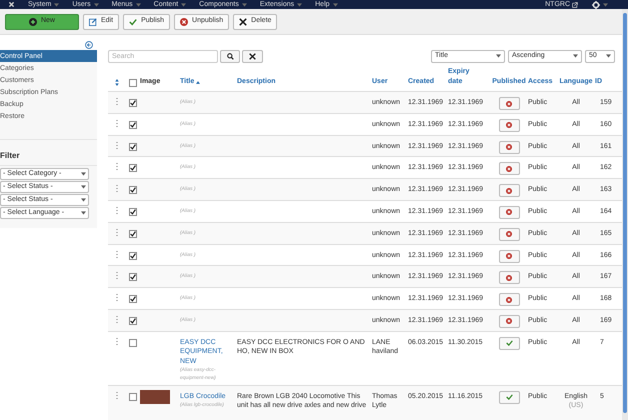 The height and width of the screenshot is (420, 628). Describe the element at coordinates (89, 45) in the screenshot. I see `collapse-icon` at that location.